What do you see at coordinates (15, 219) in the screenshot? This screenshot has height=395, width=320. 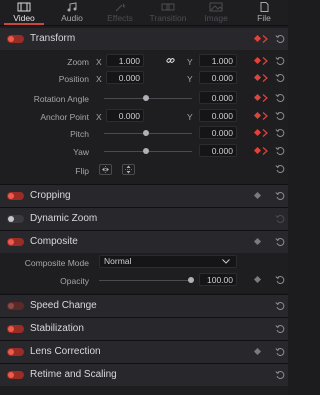 I see `dynamic-zoom-toggle` at bounding box center [15, 219].